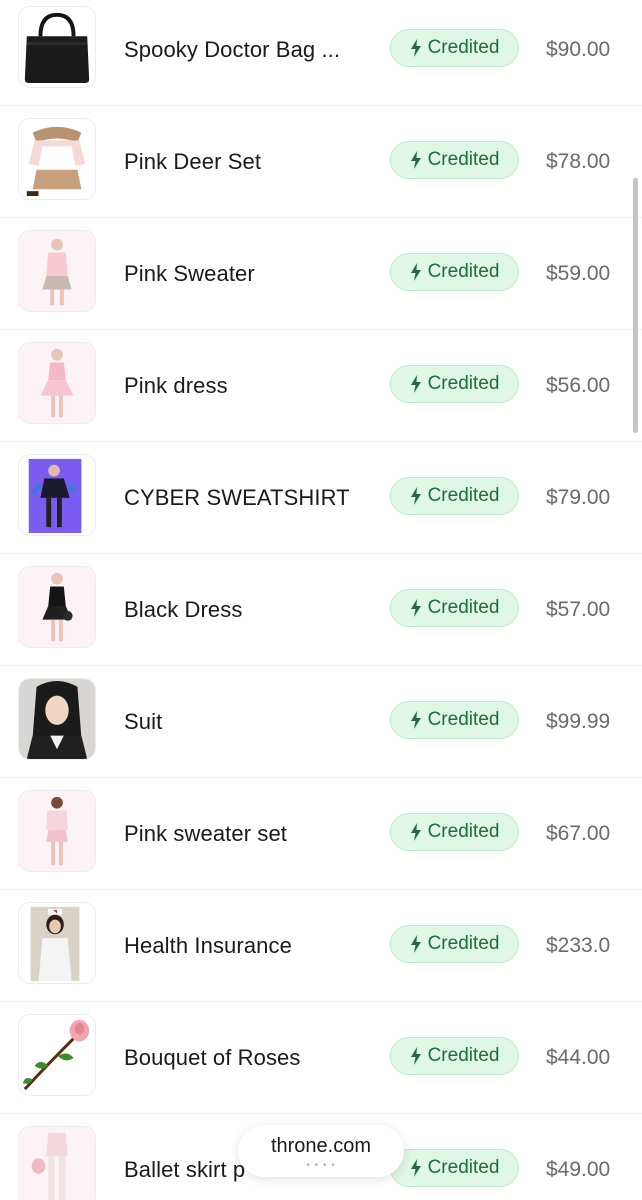  Describe the element at coordinates (578, 609) in the screenshot. I see `item-price: $57.00` at that location.